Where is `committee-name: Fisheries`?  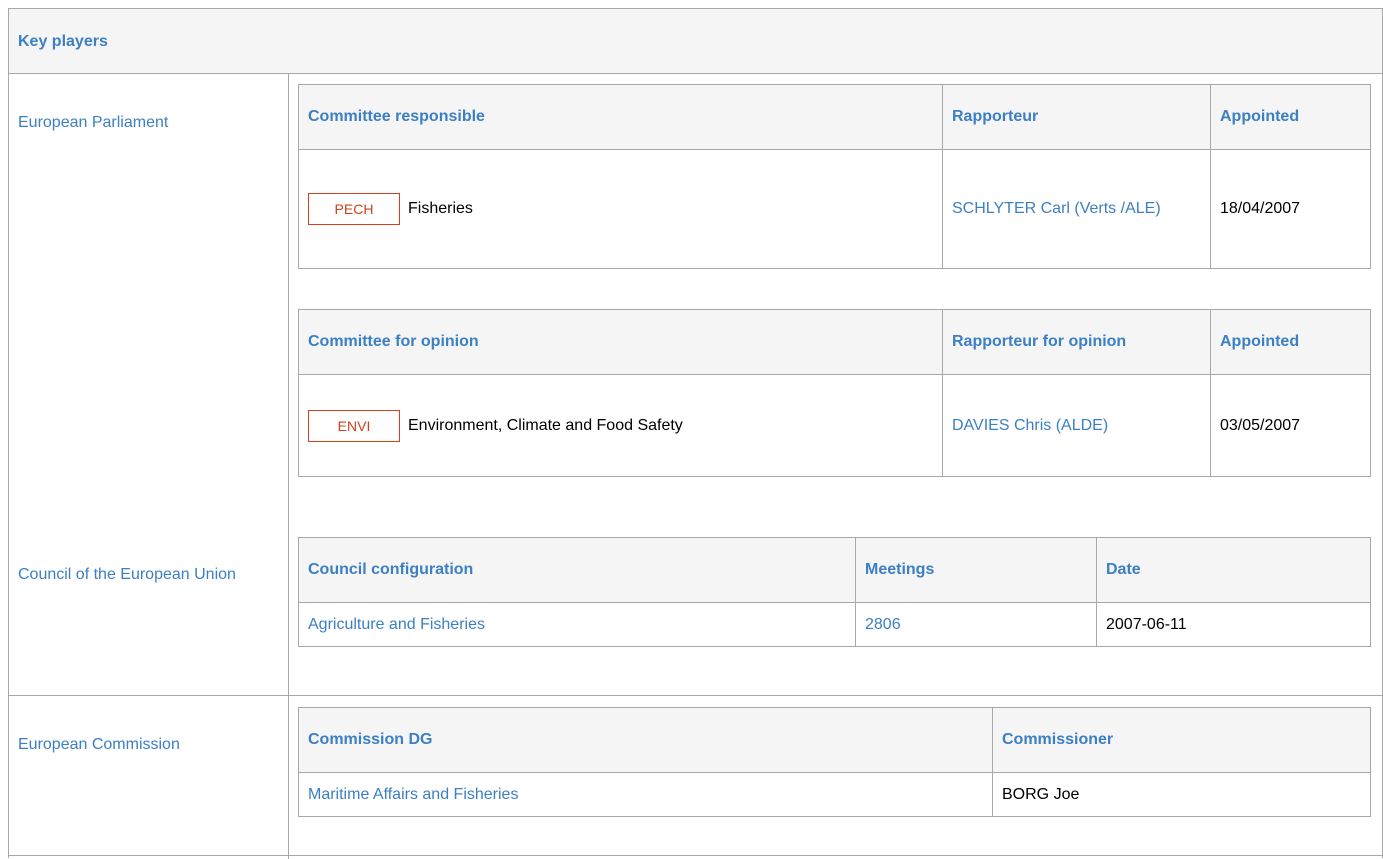 committee-name: Fisheries is located at coordinates (440, 208).